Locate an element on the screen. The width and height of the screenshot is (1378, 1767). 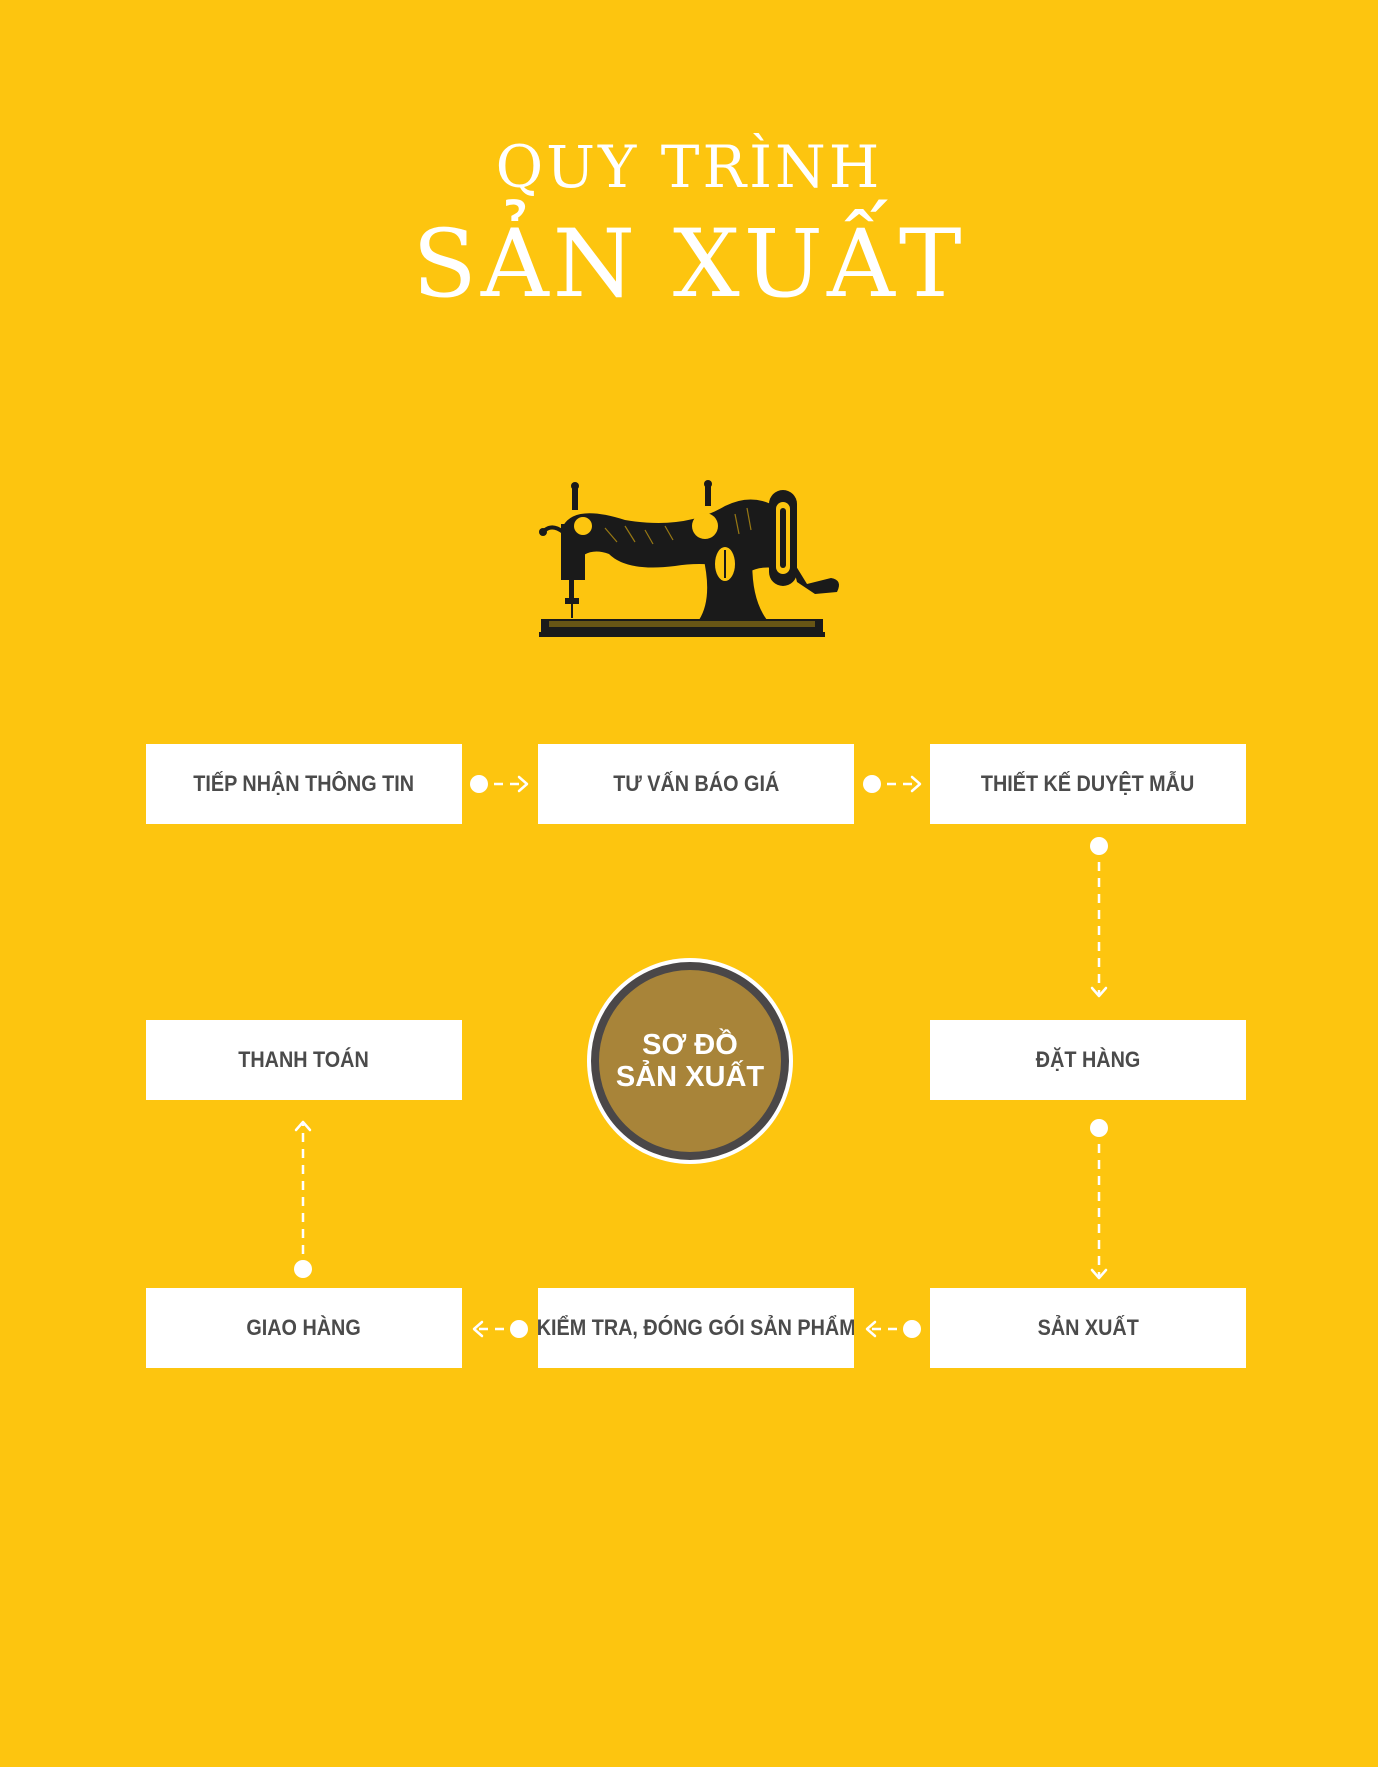
step-box-7: GIAO HÀNG is located at coordinates (304, 1328).